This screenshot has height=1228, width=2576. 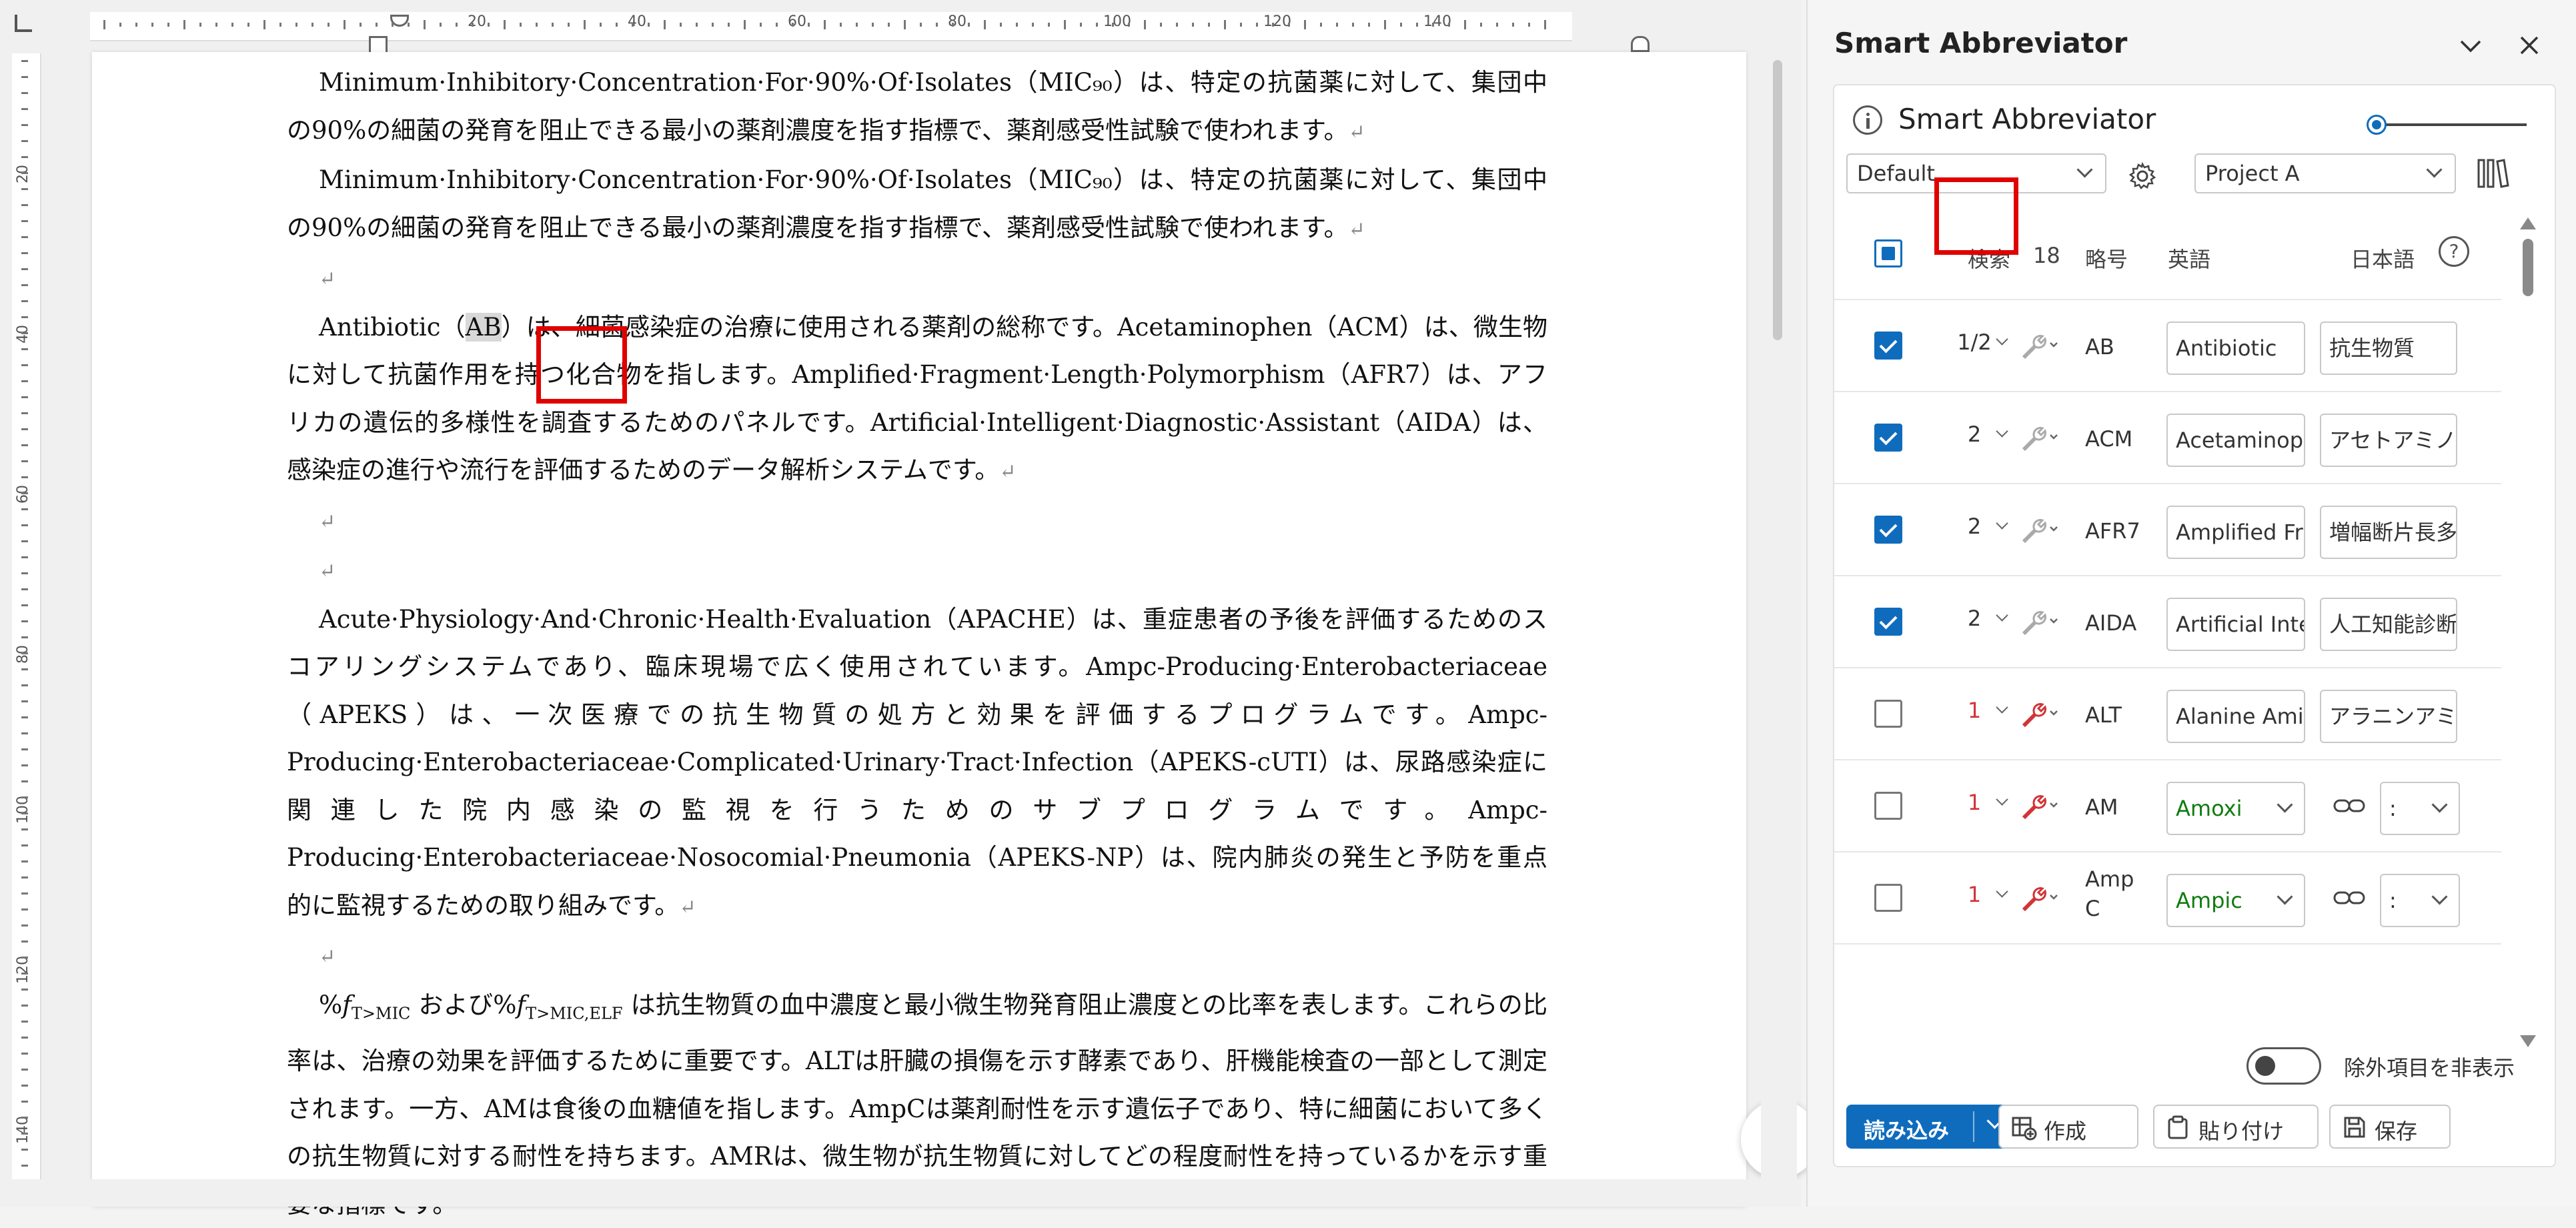 What do you see at coordinates (2235, 440) in the screenshot?
I see `english-field: Acetaminophen` at bounding box center [2235, 440].